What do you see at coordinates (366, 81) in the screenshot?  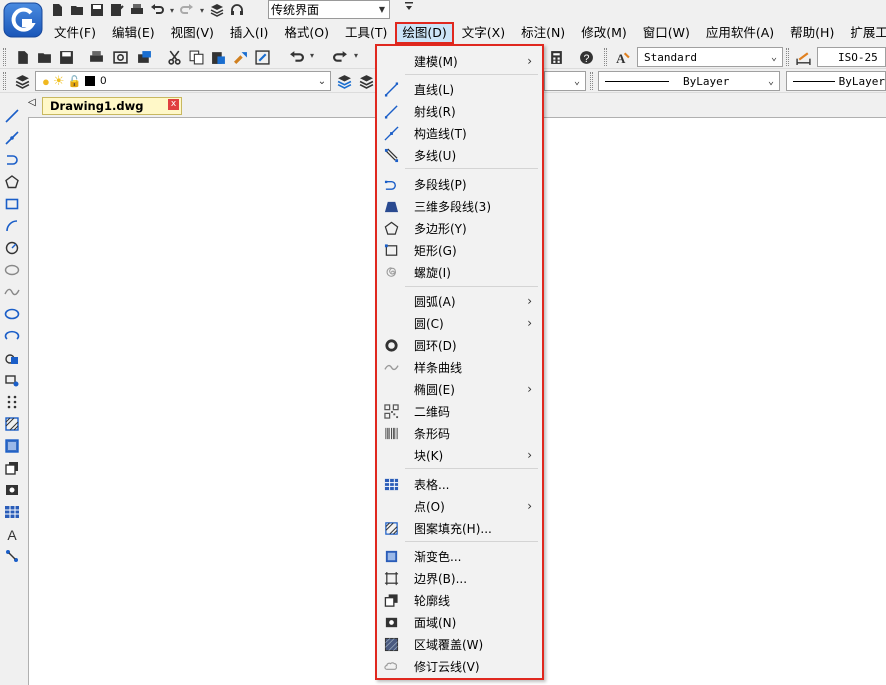 I see `layer-previous-icon` at bounding box center [366, 81].